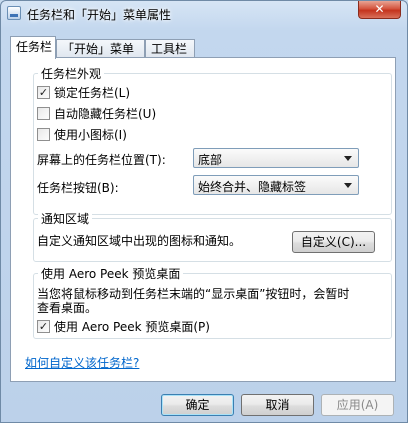 This screenshot has width=408, height=423. What do you see at coordinates (43, 92) in the screenshot?
I see `lock-taskbar-checkbox: ✓` at bounding box center [43, 92].